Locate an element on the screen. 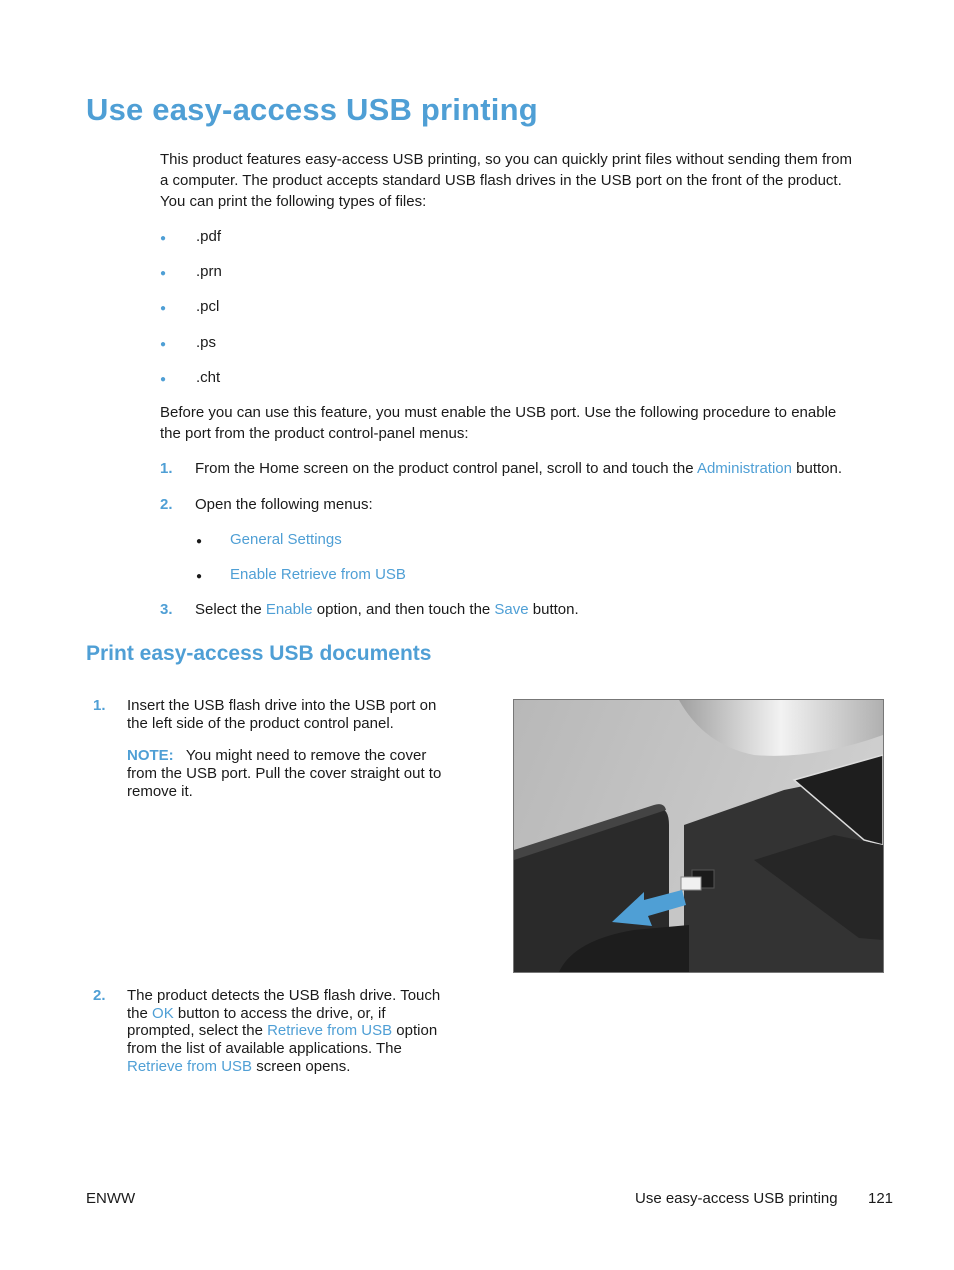 This screenshot has height=1270, width=954. list-item: ● .pdf is located at coordinates (190, 237).